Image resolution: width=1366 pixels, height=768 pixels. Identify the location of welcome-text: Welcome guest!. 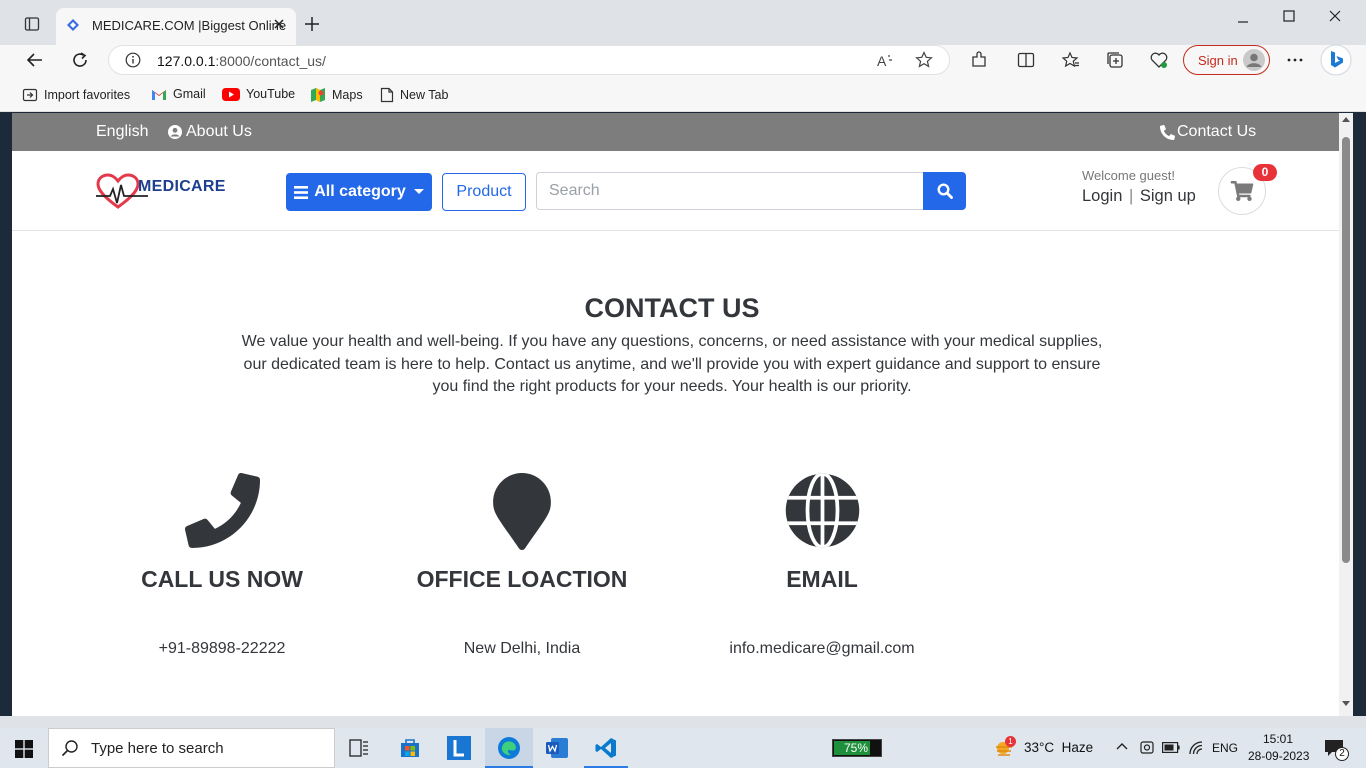
(1128, 175).